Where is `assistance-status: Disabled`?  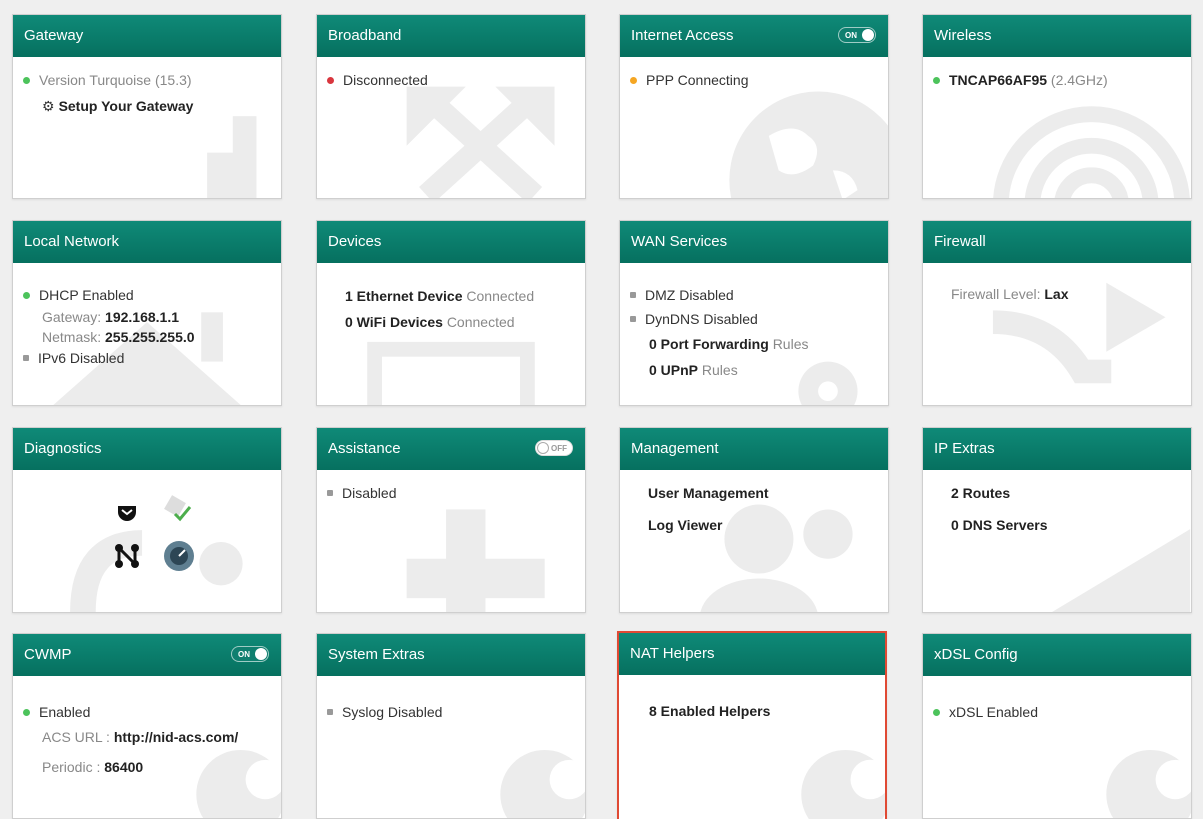 assistance-status: Disabled is located at coordinates (369, 493).